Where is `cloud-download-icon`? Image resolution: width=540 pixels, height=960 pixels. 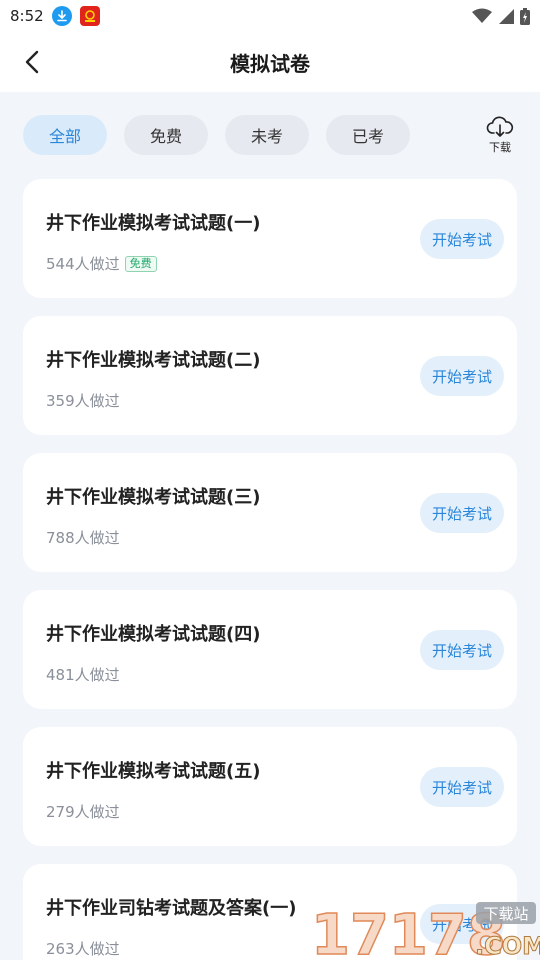 cloud-download-icon is located at coordinates (500, 126).